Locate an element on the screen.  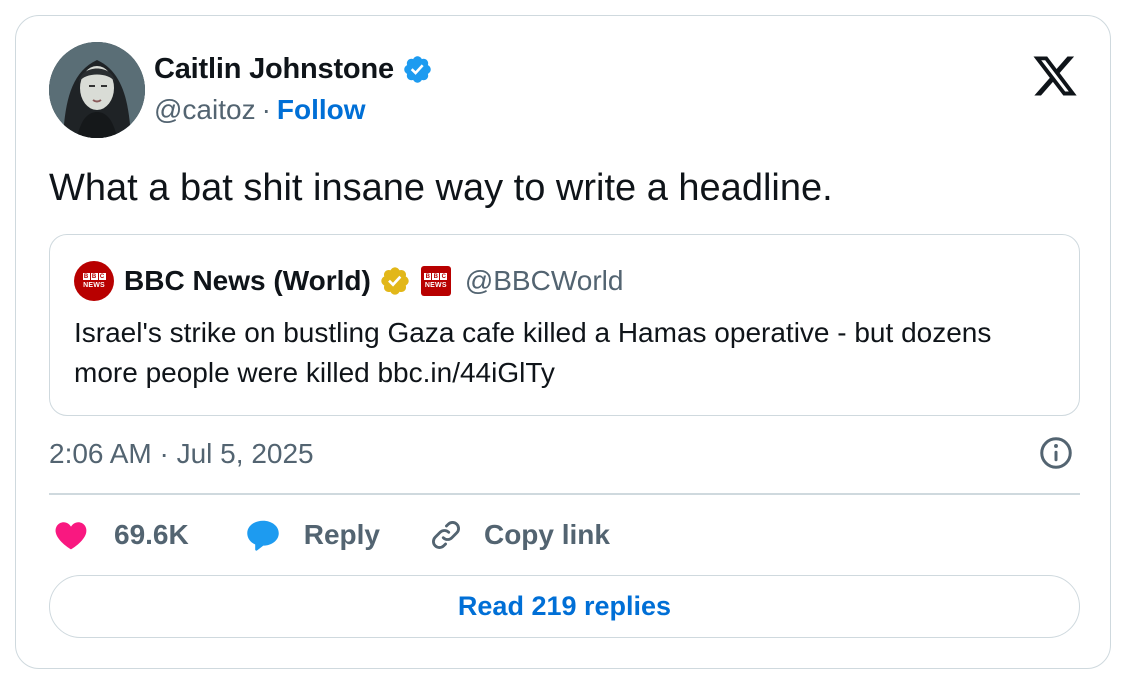
copy-link-label: Copy link is located at coordinates (546, 534).